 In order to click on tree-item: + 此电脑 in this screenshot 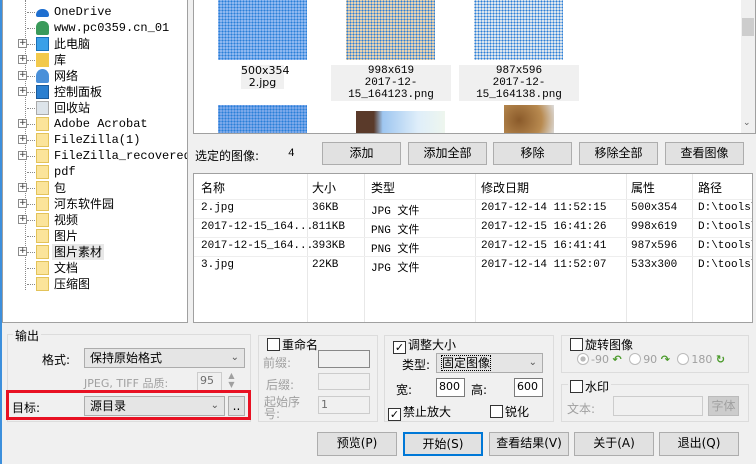, I will do `click(95, 44)`.